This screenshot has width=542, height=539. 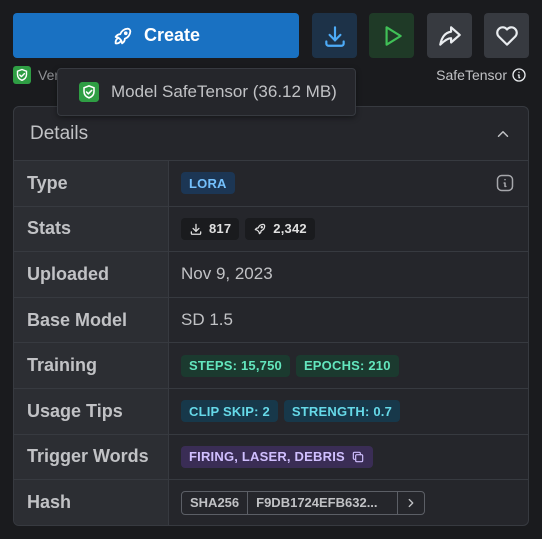 What do you see at coordinates (49, 75) in the screenshot?
I see `version-text: Ver` at bounding box center [49, 75].